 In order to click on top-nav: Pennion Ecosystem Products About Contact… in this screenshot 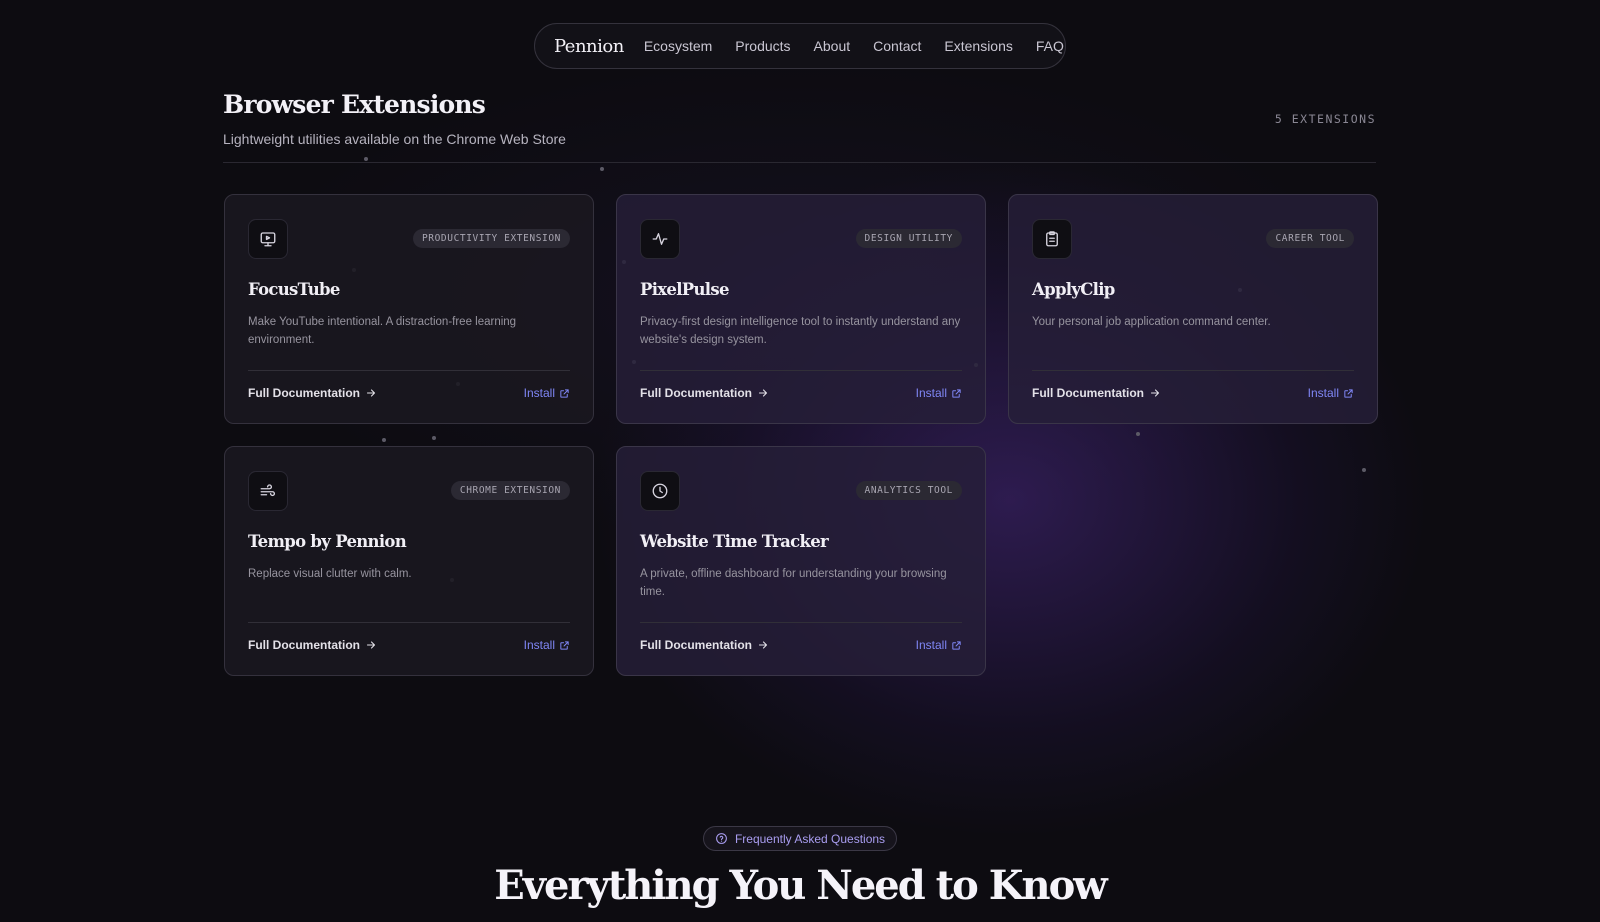, I will do `click(800, 46)`.